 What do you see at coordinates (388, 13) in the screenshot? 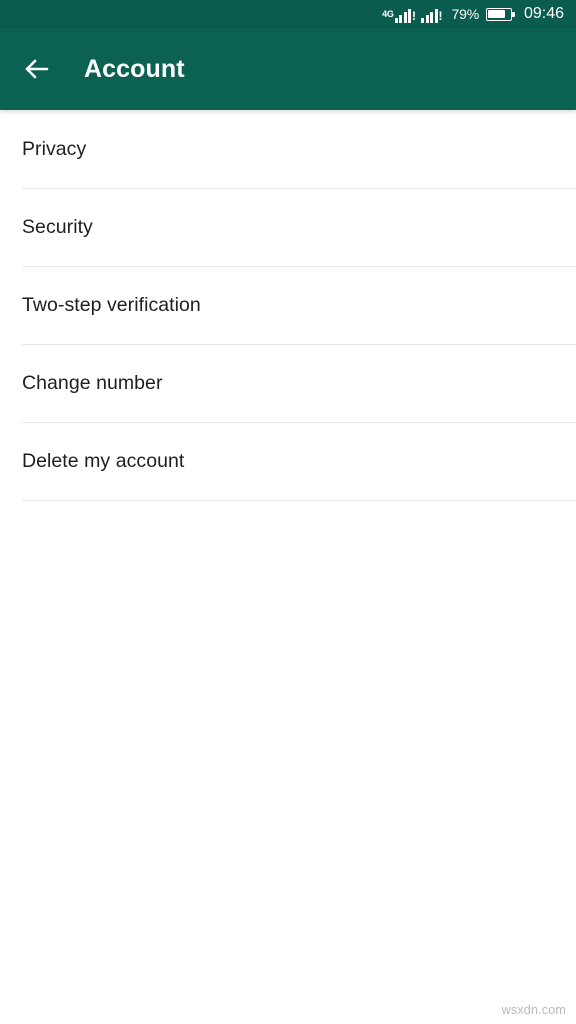
I see `network-type-label: 4G` at bounding box center [388, 13].